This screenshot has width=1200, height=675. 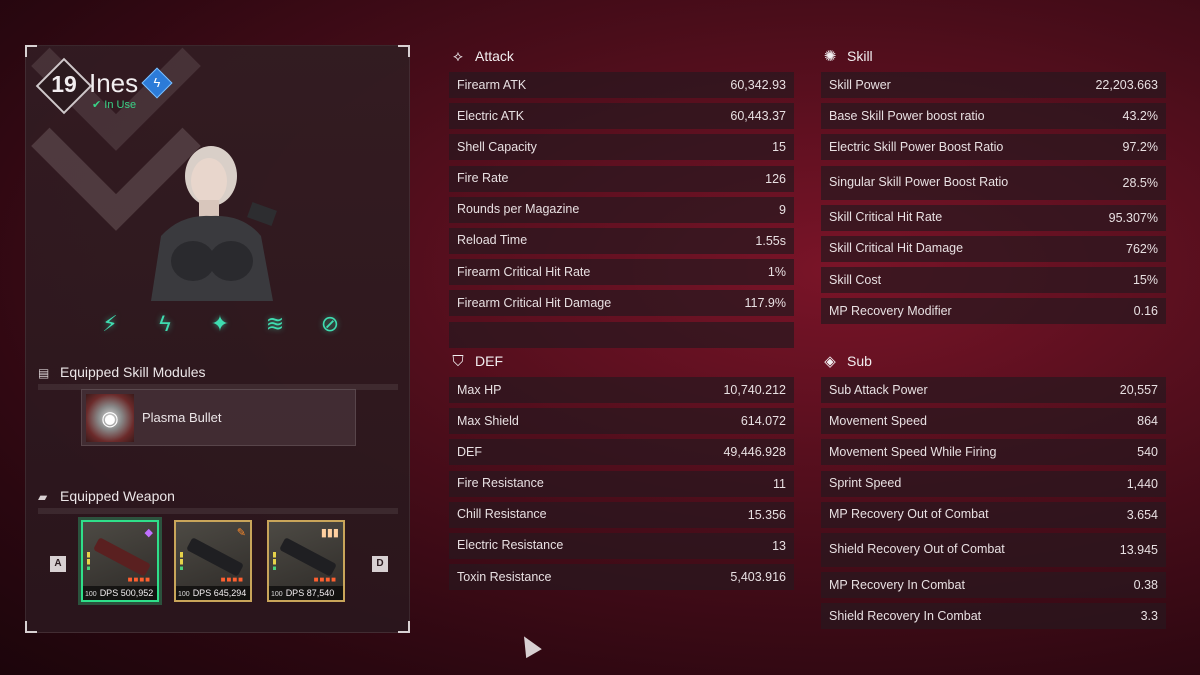 What do you see at coordinates (621, 421) in the screenshot?
I see `stat-row: Max Shield 614.072` at bounding box center [621, 421].